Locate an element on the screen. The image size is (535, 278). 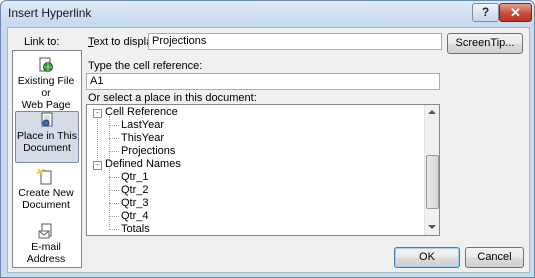
link-create-new-label-2: Document is located at coordinates (46, 205).